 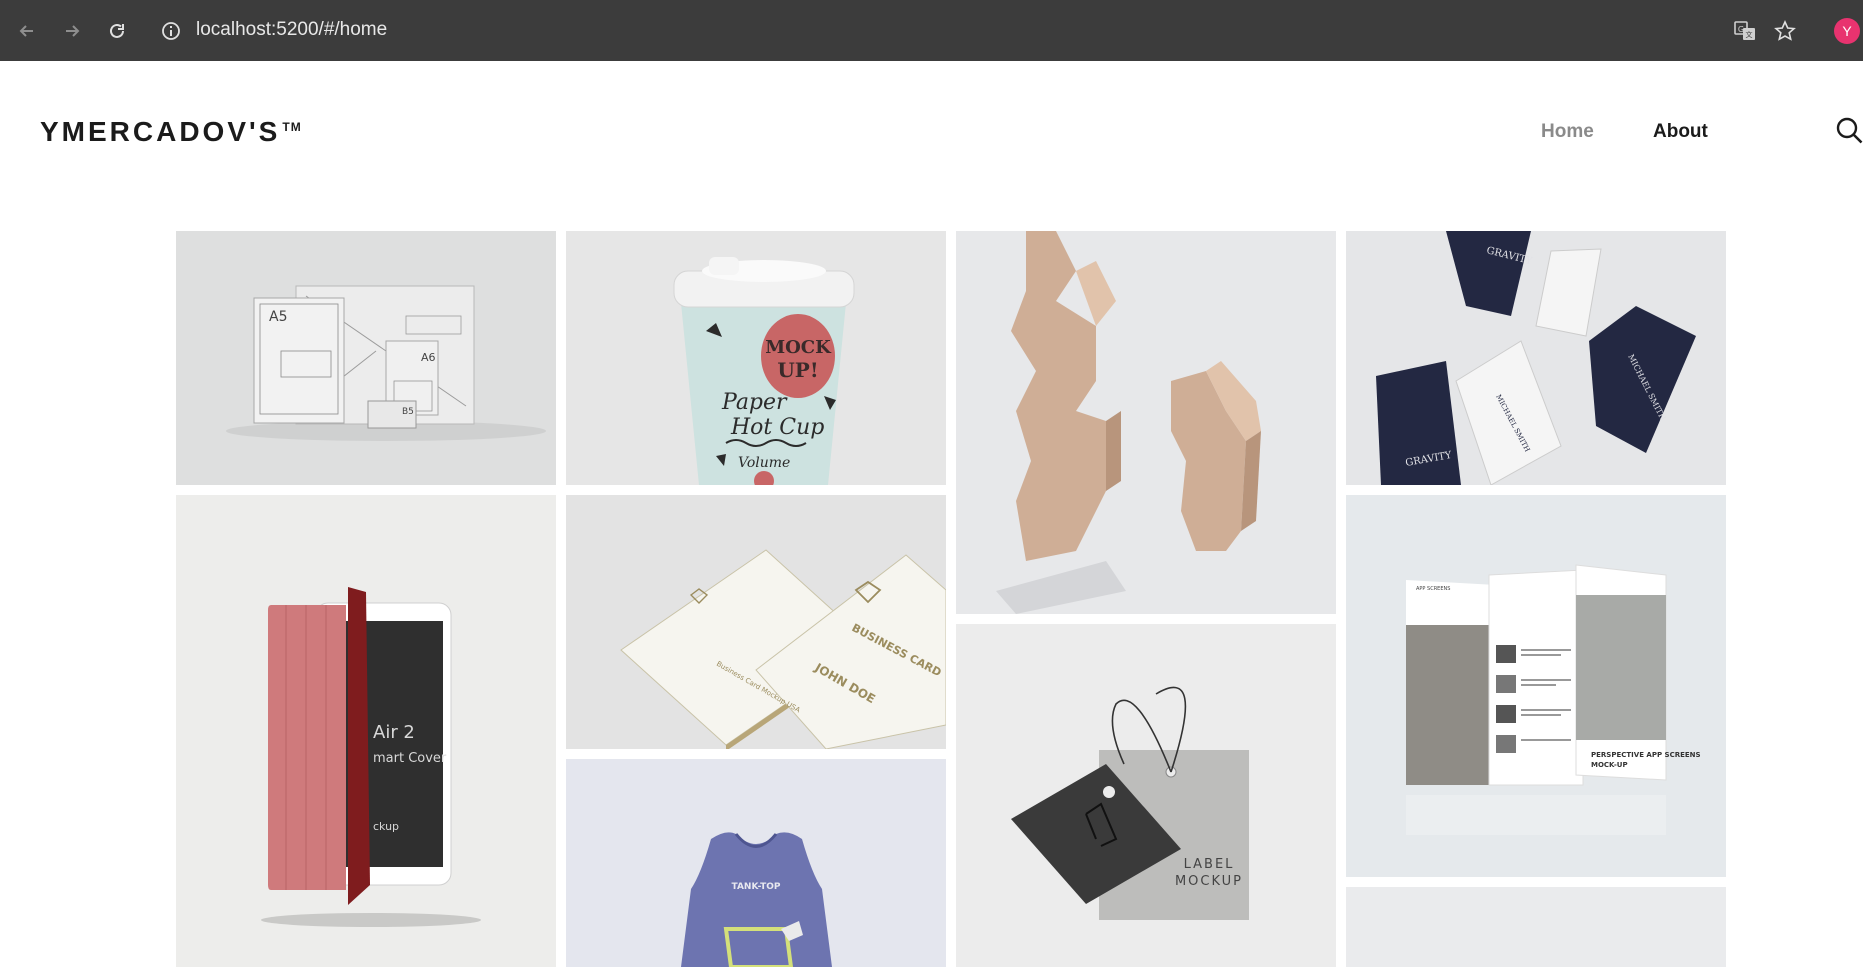 What do you see at coordinates (754, 402) in the screenshot?
I see `svg-text: Paper` at bounding box center [754, 402].